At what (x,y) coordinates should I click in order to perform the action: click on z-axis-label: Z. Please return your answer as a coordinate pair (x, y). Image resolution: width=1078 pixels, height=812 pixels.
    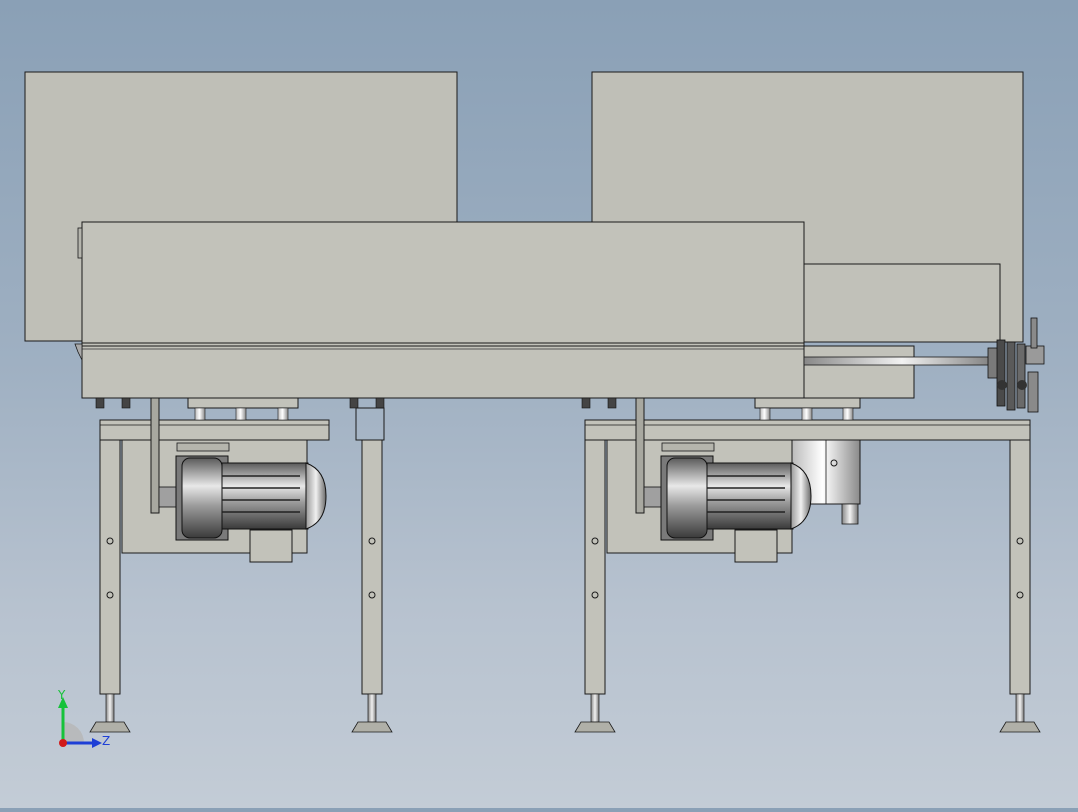
    Looking at the image, I should click on (106, 741).